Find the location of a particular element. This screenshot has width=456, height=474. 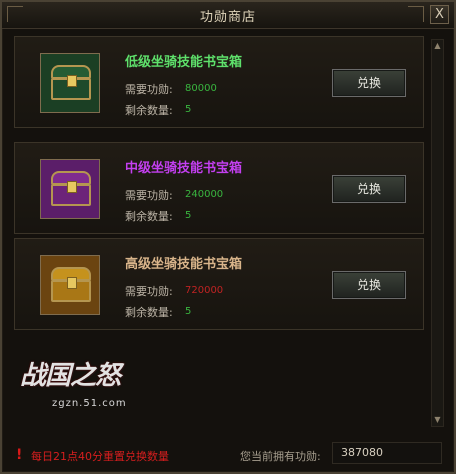

reset-notice: 每日21点40分重置兑换数量 is located at coordinates (100, 456).